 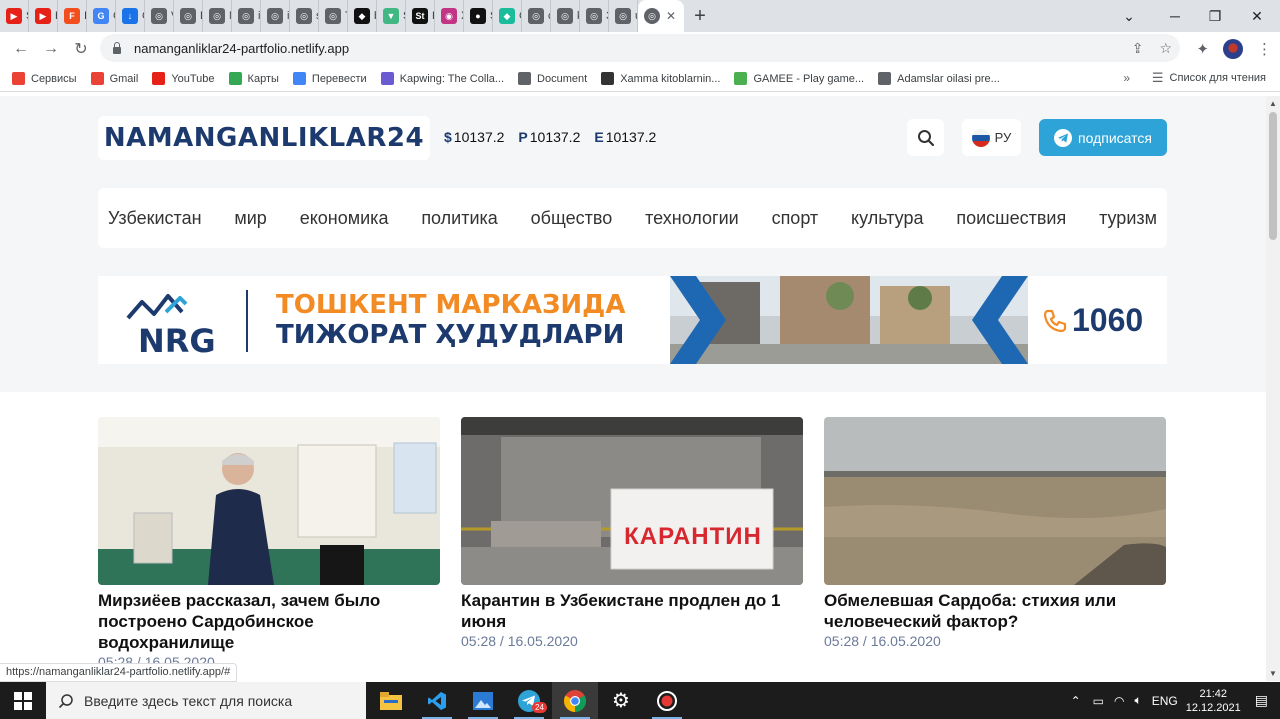 I want to click on forward-button: →, so click(x=51, y=49).